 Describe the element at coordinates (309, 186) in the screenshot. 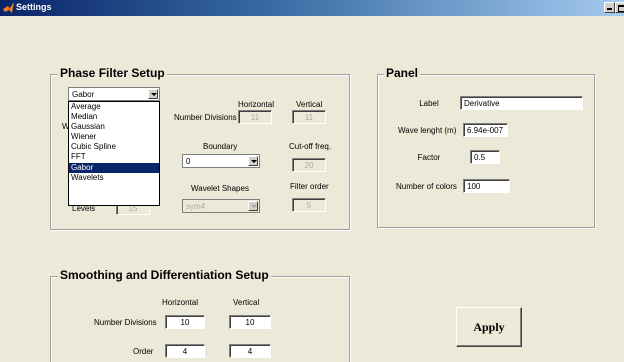

I see `filter-order-label: Filter order` at that location.